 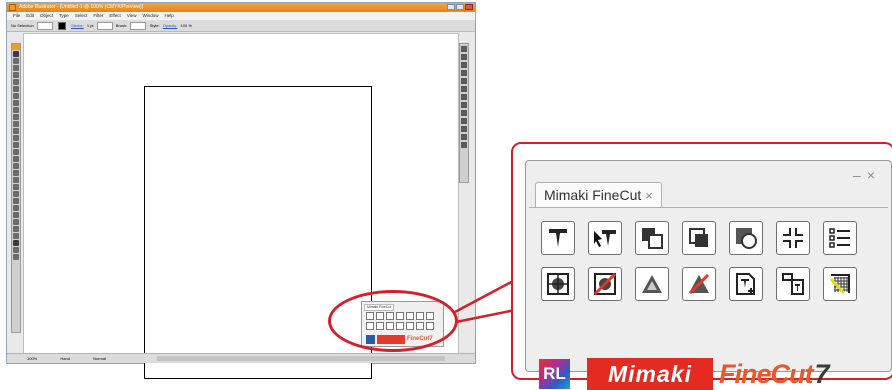 What do you see at coordinates (699, 261) in the screenshot?
I see `tool-grid` at bounding box center [699, 261].